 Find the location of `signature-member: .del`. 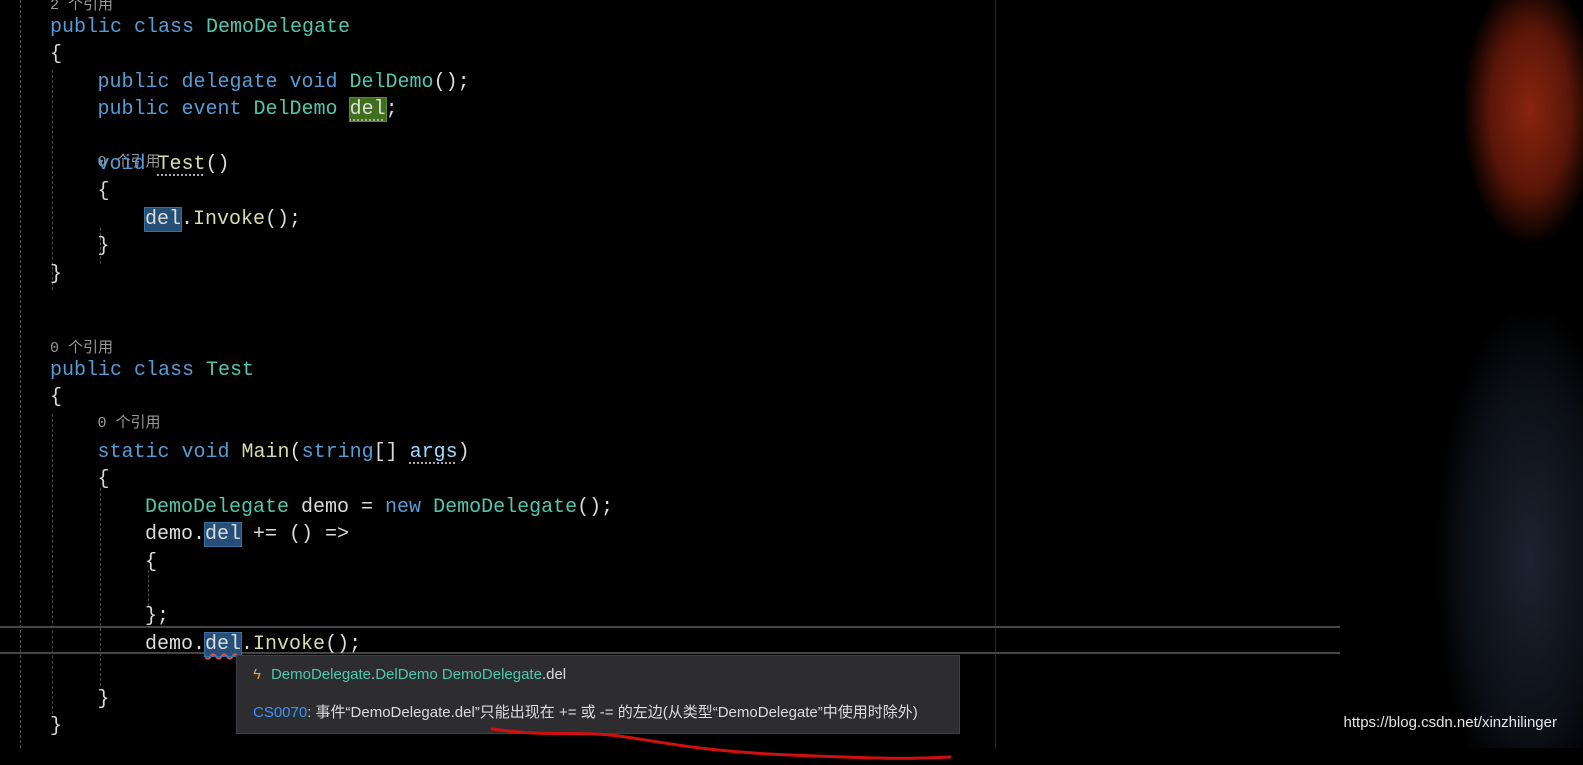

signature-member: .del is located at coordinates (554, 674).